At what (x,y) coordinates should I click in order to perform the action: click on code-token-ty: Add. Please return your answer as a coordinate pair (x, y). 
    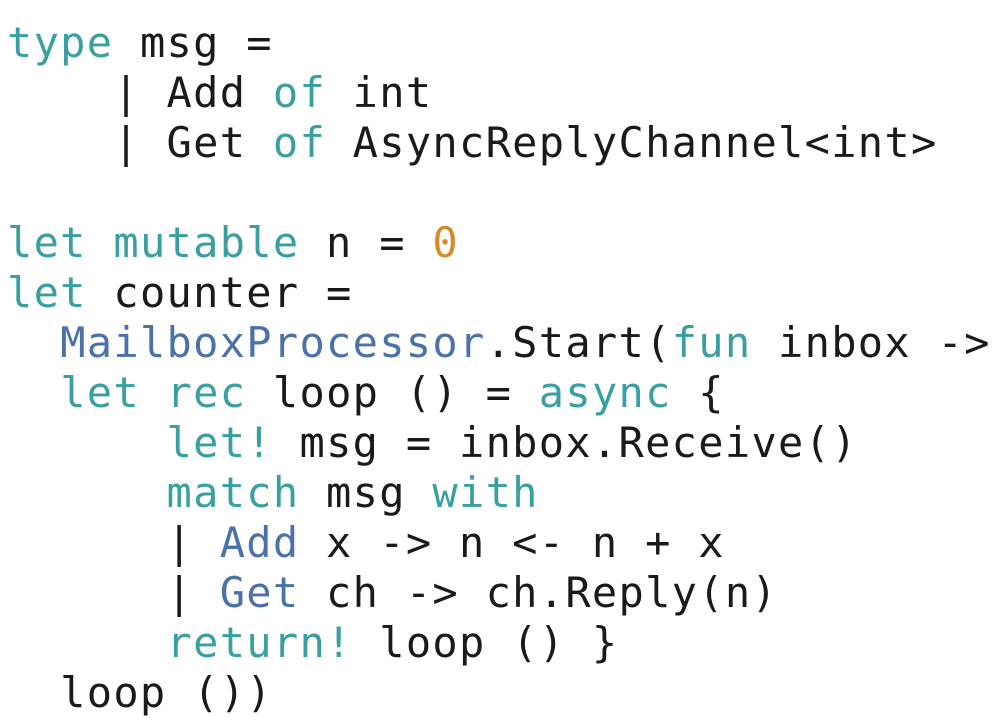
    Looking at the image, I should click on (259, 542).